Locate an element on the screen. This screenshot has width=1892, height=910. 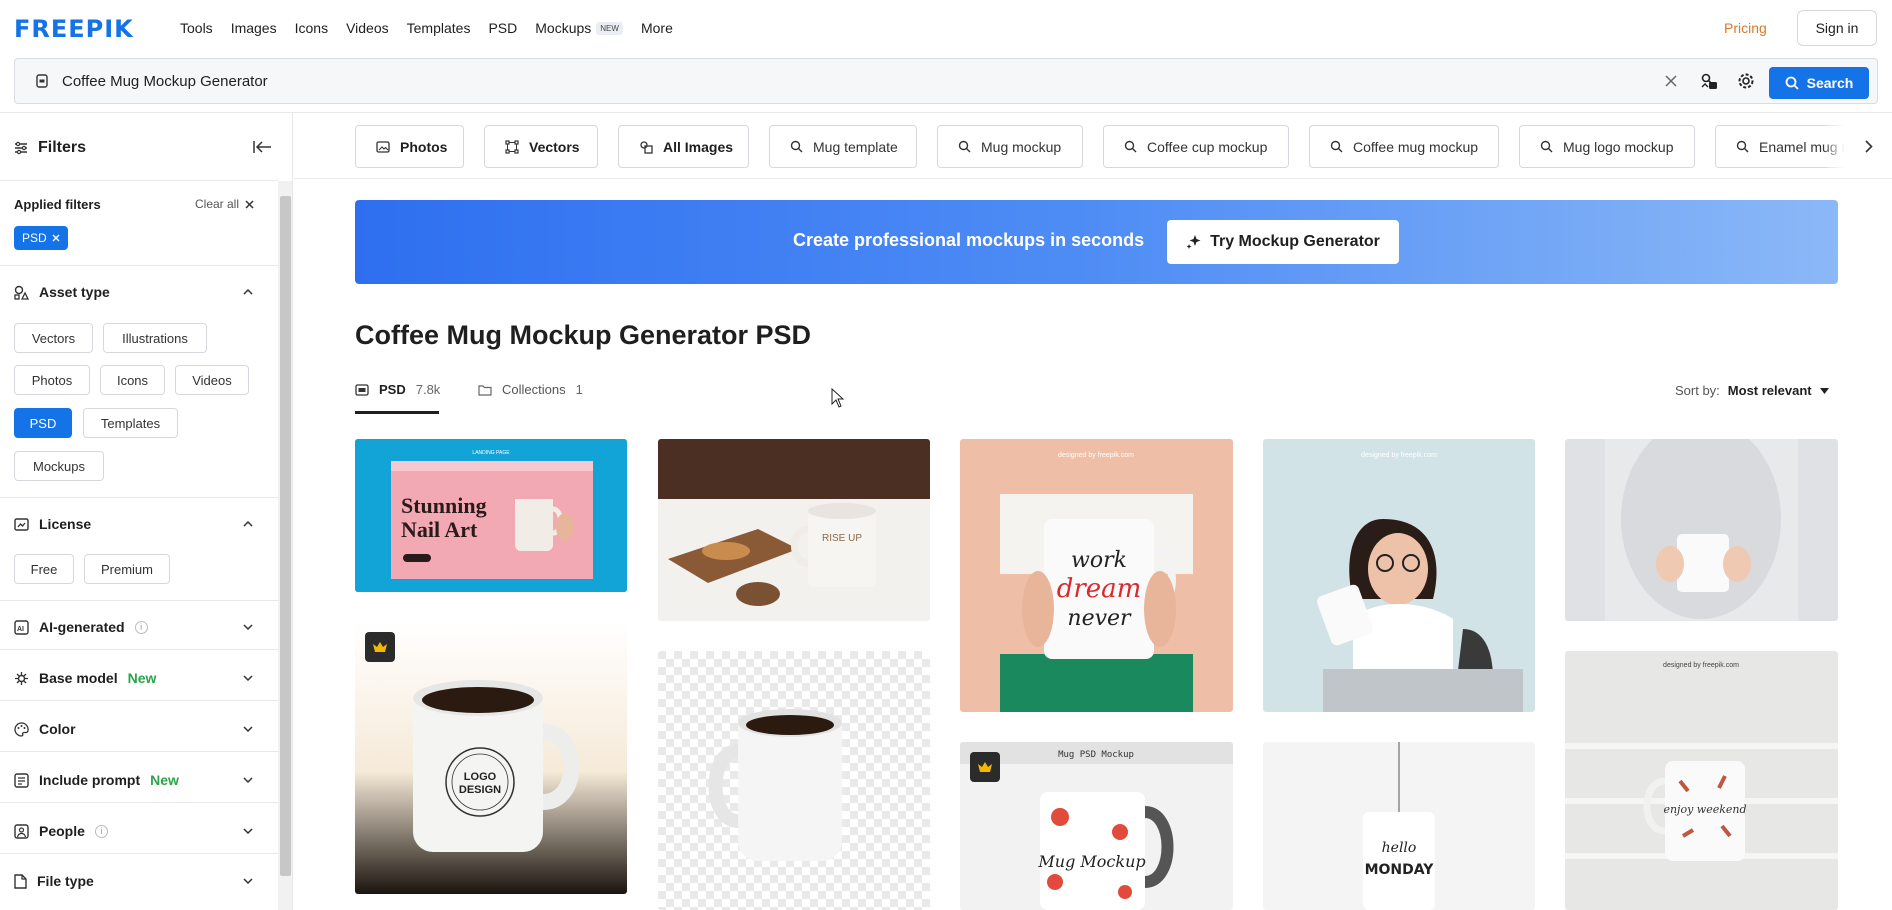
svg-text: never is located at coordinates (1099, 618).